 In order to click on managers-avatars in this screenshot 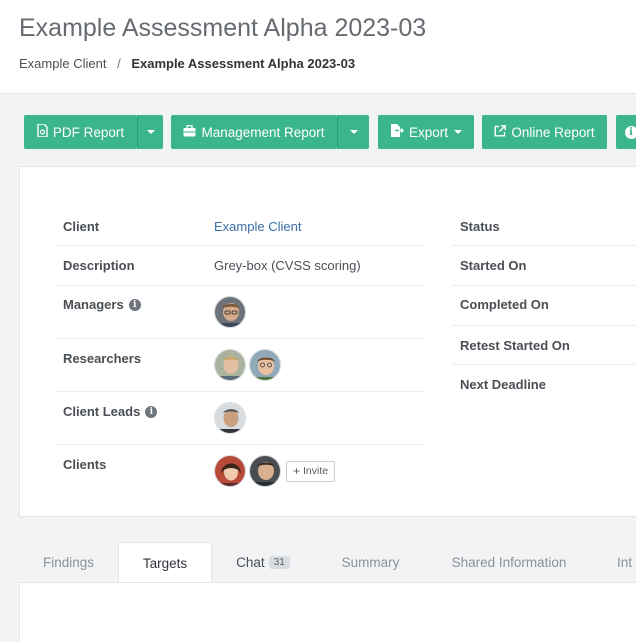, I will do `click(231, 312)`.